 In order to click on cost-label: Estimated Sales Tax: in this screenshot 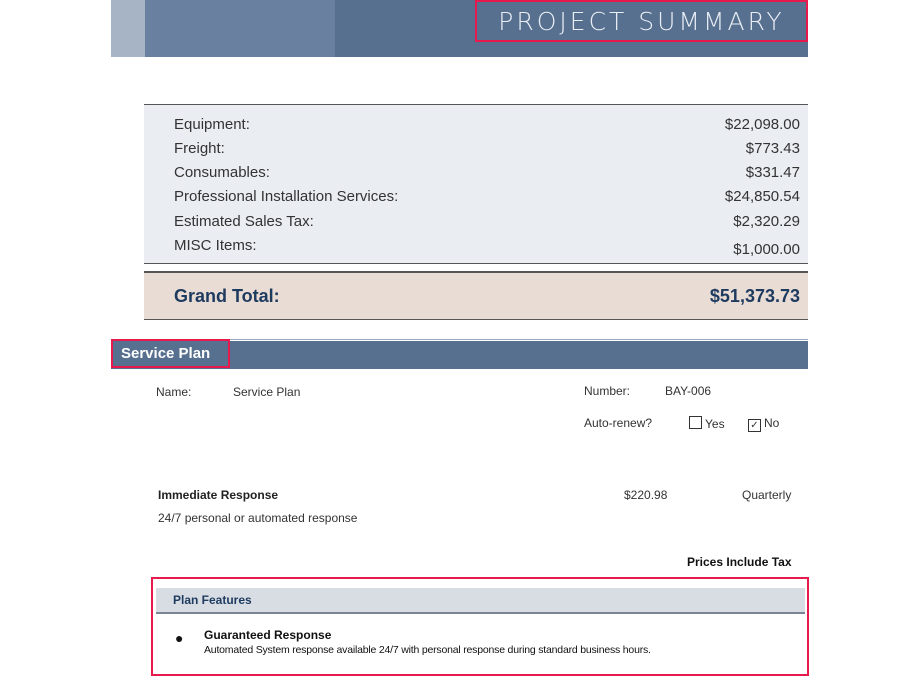, I will do `click(244, 221)`.